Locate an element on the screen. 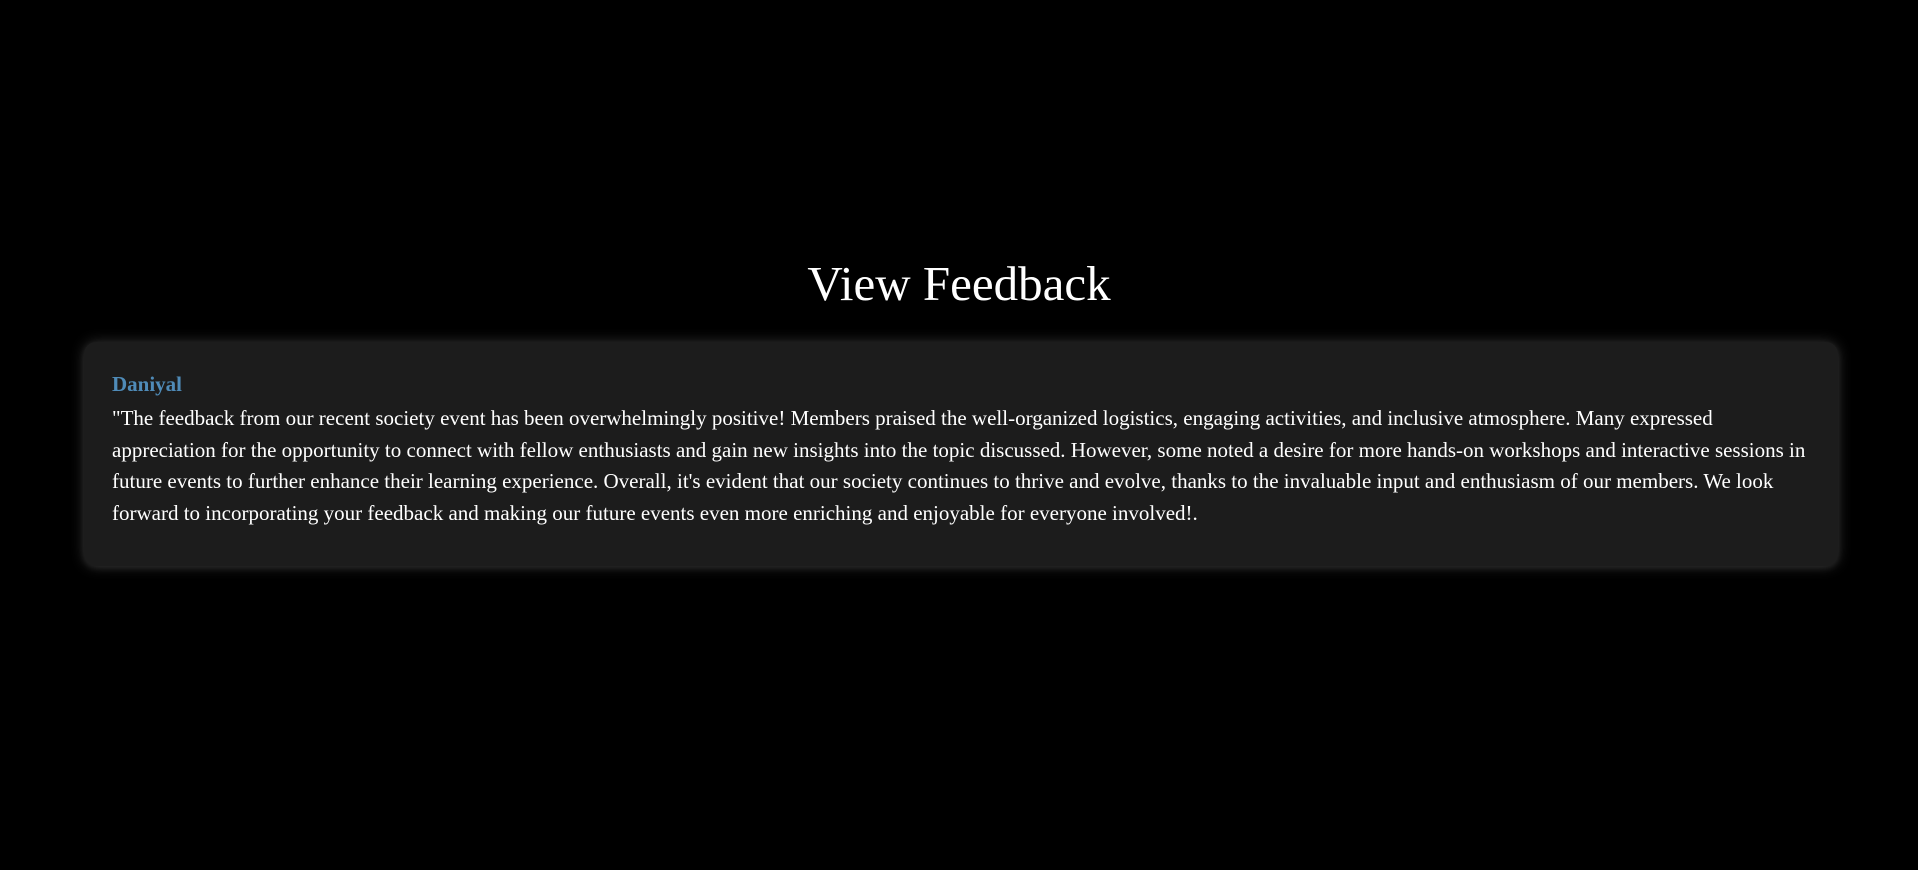 The height and width of the screenshot is (870, 1918). page-title: View Feedback is located at coordinates (959, 283).